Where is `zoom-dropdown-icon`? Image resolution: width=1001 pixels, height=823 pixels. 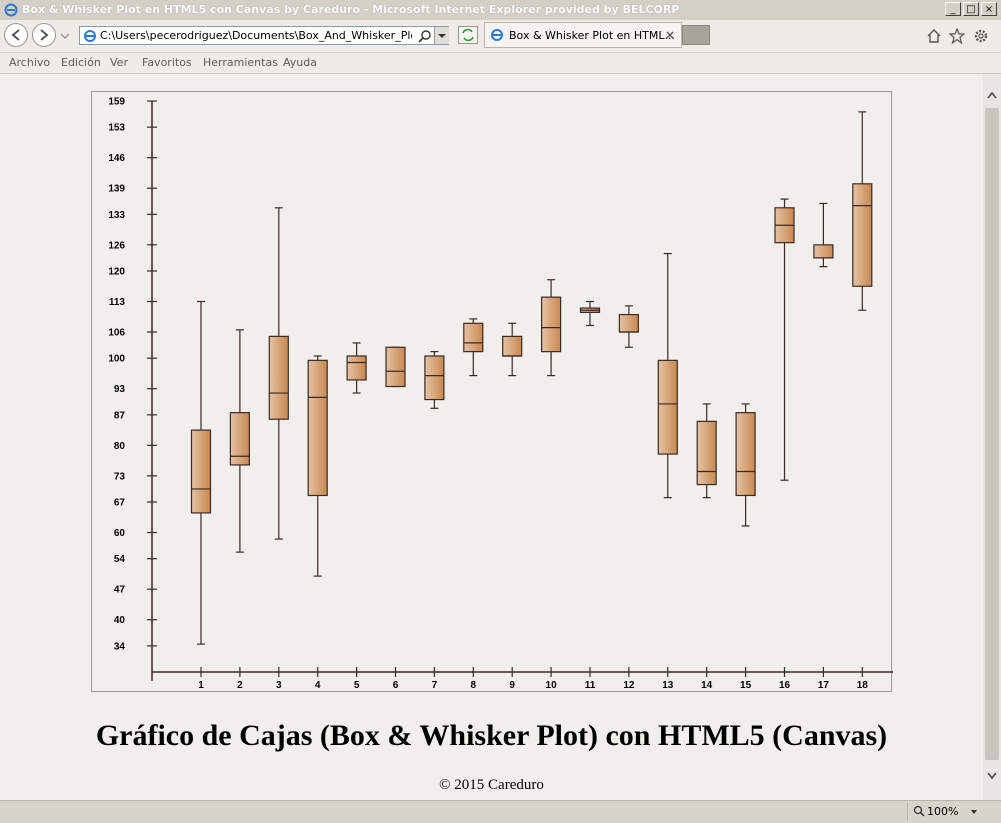 zoom-dropdown-icon is located at coordinates (974, 812).